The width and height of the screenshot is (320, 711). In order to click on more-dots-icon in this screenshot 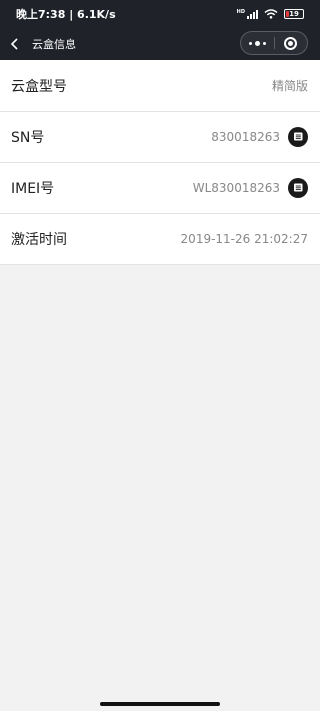, I will do `click(257, 43)`.